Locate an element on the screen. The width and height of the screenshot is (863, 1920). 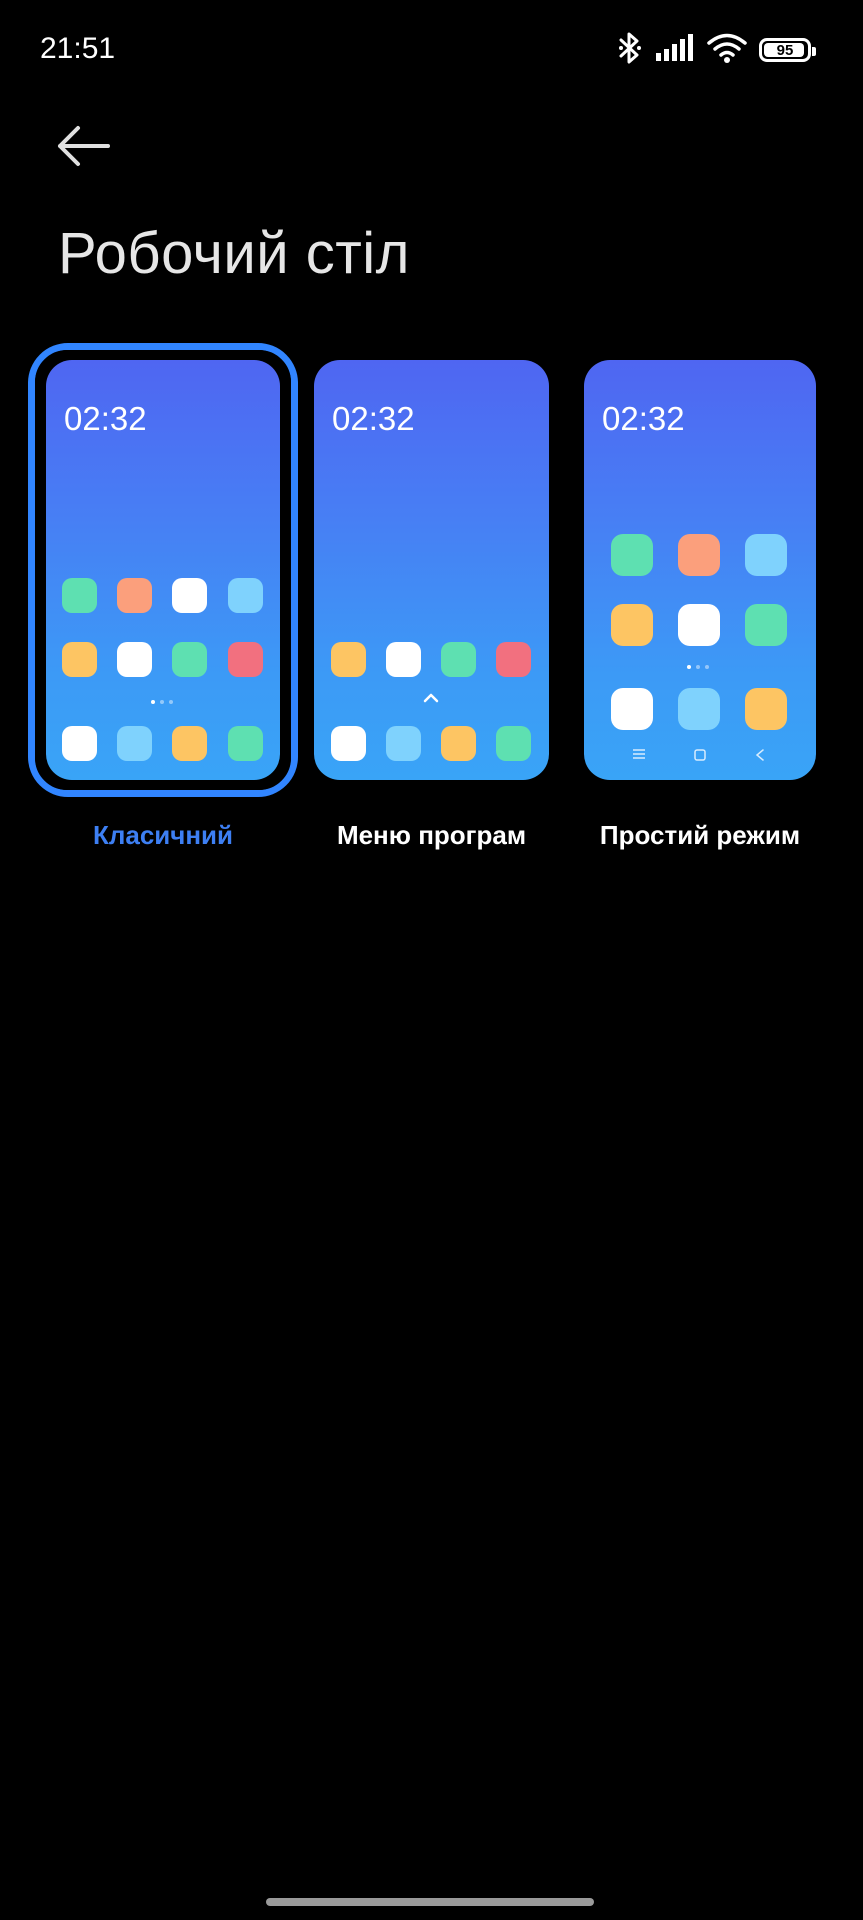
chevron-up-icon is located at coordinates (431, 698).